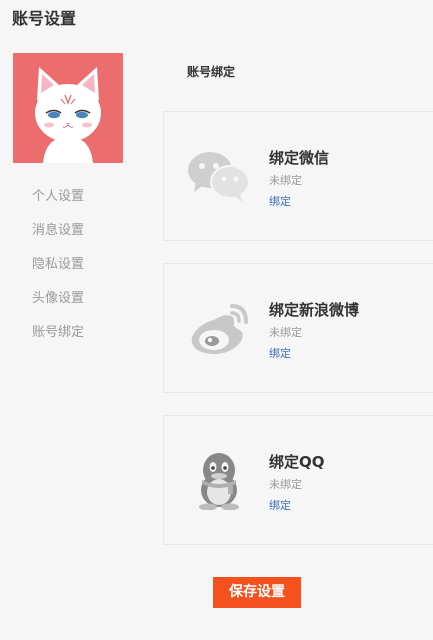 This screenshot has height=640, width=433. I want to click on sidebar-item-privacy: 隐私设置, so click(58, 271).